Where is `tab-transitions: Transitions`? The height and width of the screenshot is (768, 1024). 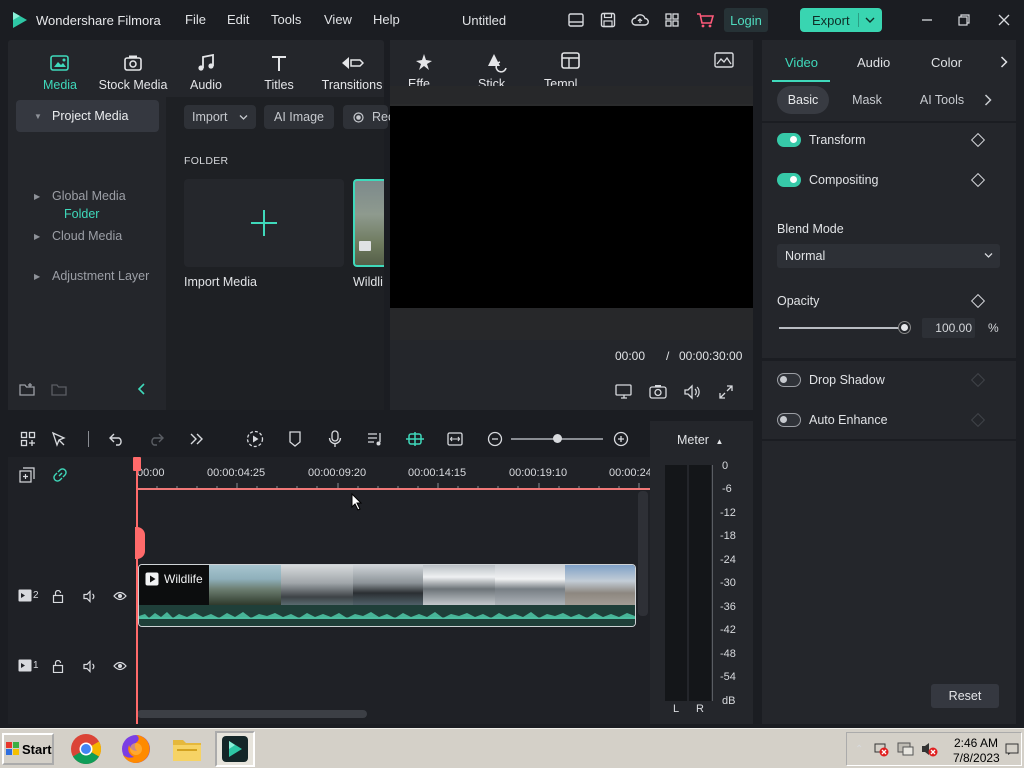 tab-transitions: Transitions is located at coordinates (352, 71).